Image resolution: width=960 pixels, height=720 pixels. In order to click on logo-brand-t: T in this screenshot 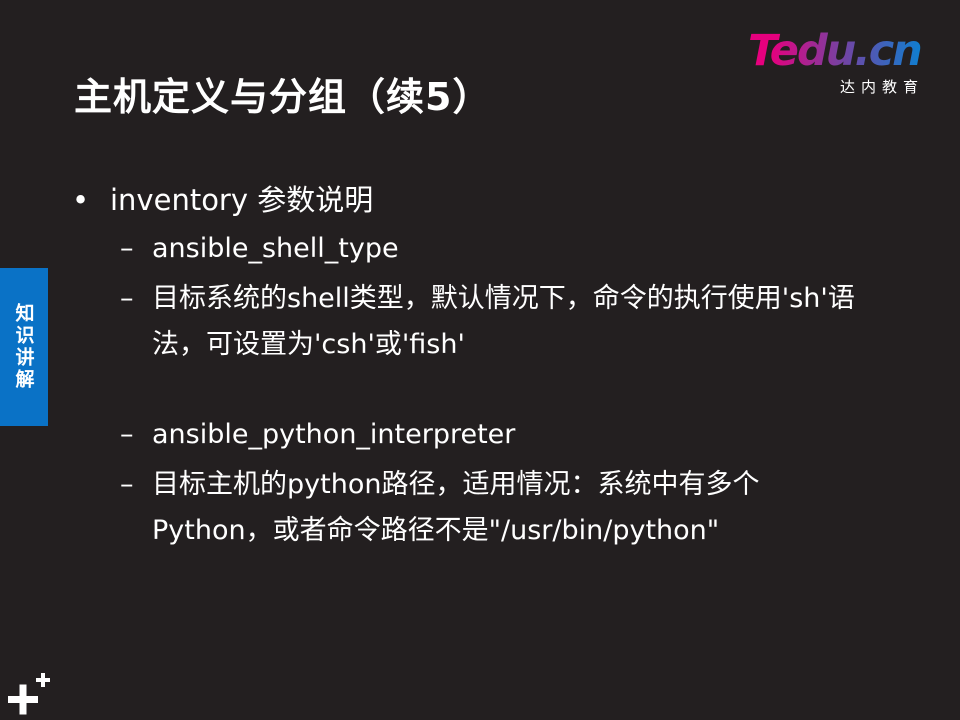, I will do `click(760, 51)`.